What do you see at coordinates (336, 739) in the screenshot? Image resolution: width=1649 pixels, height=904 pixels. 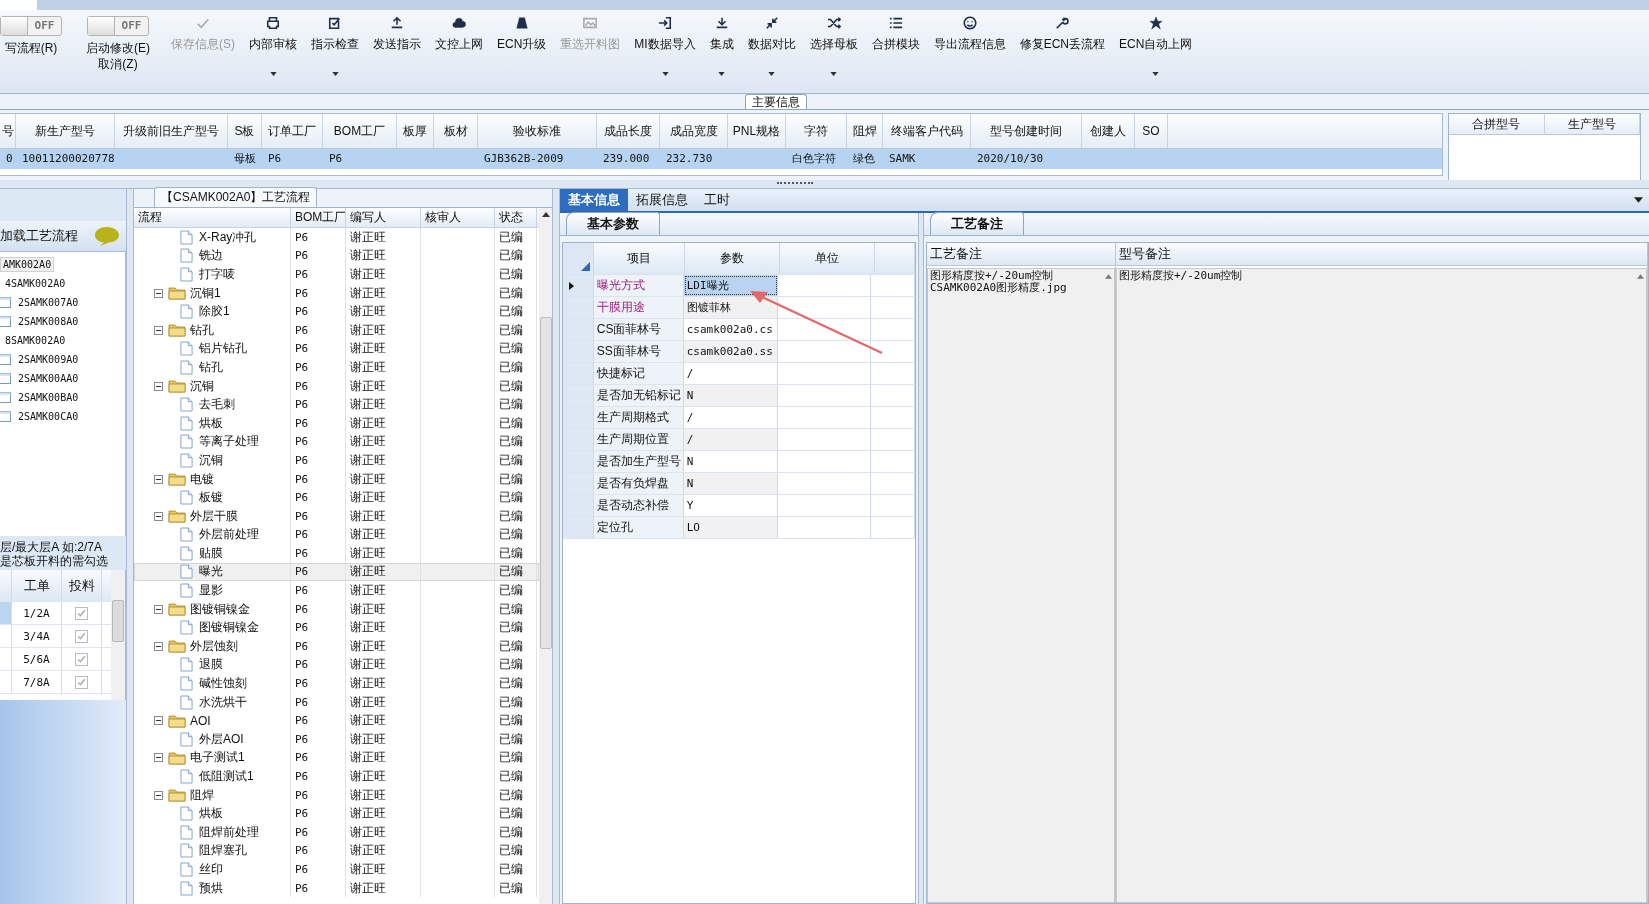 I see `tree-row: 外层AOI P6 谢正旺 已编` at bounding box center [336, 739].